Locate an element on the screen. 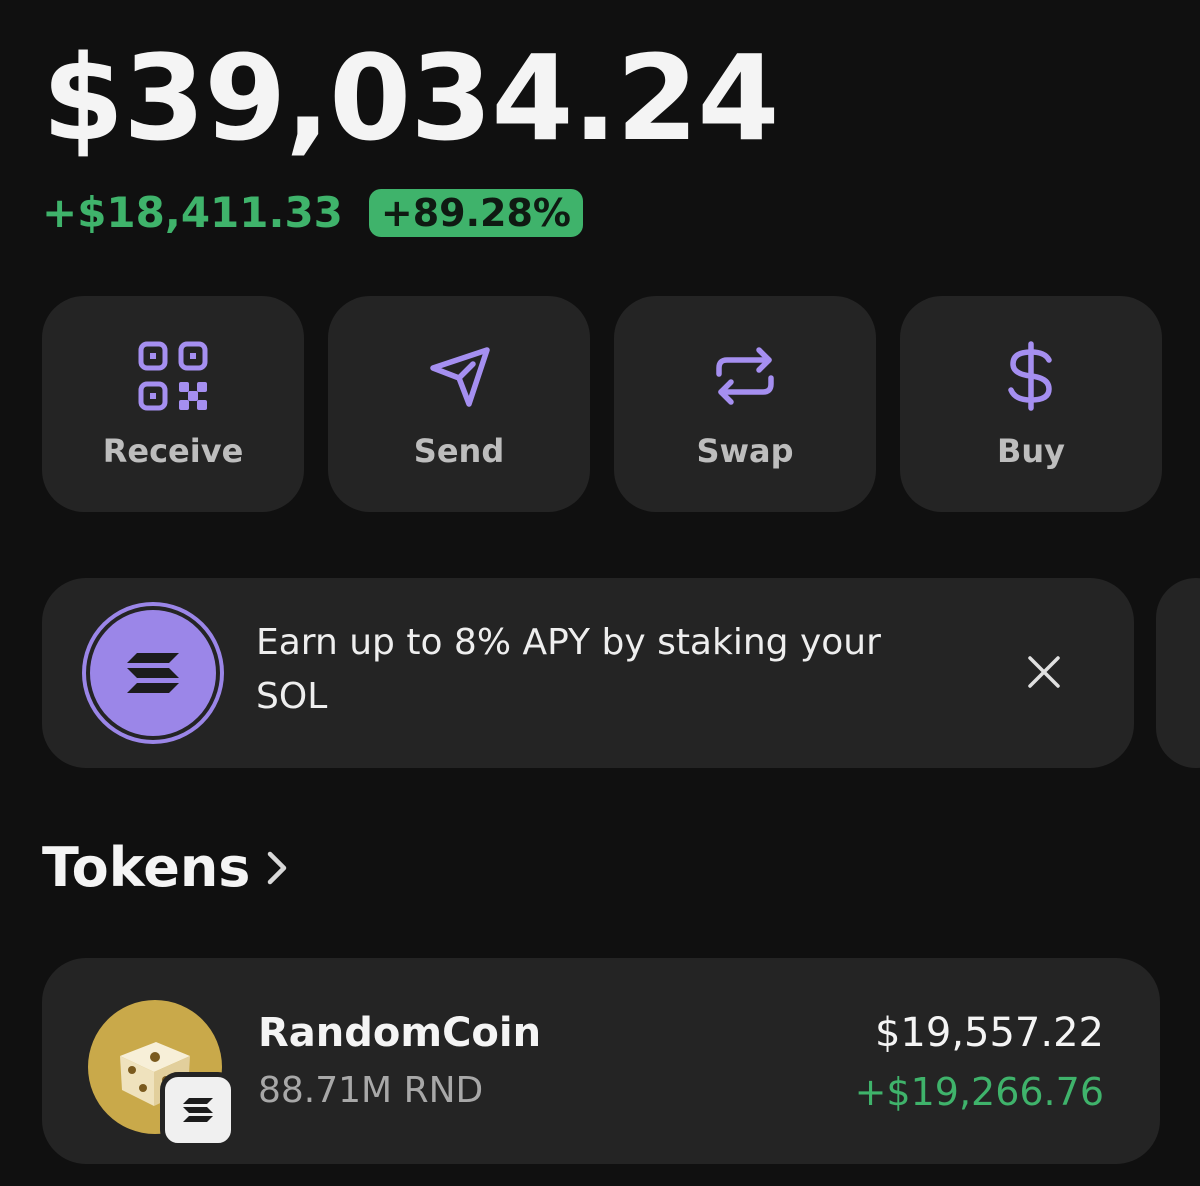 The height and width of the screenshot is (1186, 1200). token-amount: 88.71M RND is located at coordinates (371, 1090).